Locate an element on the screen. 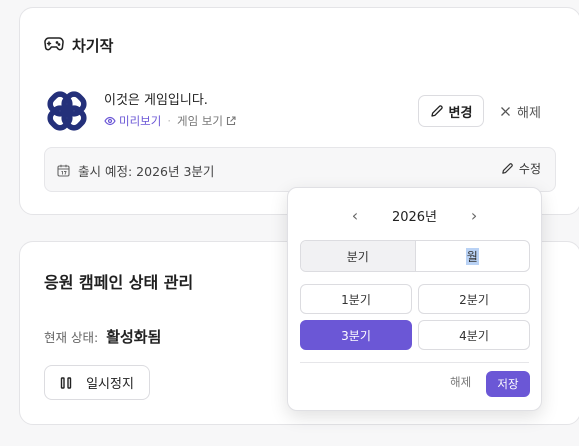  release-info: 출시 예정: 2026년 3분기 is located at coordinates (135, 170).